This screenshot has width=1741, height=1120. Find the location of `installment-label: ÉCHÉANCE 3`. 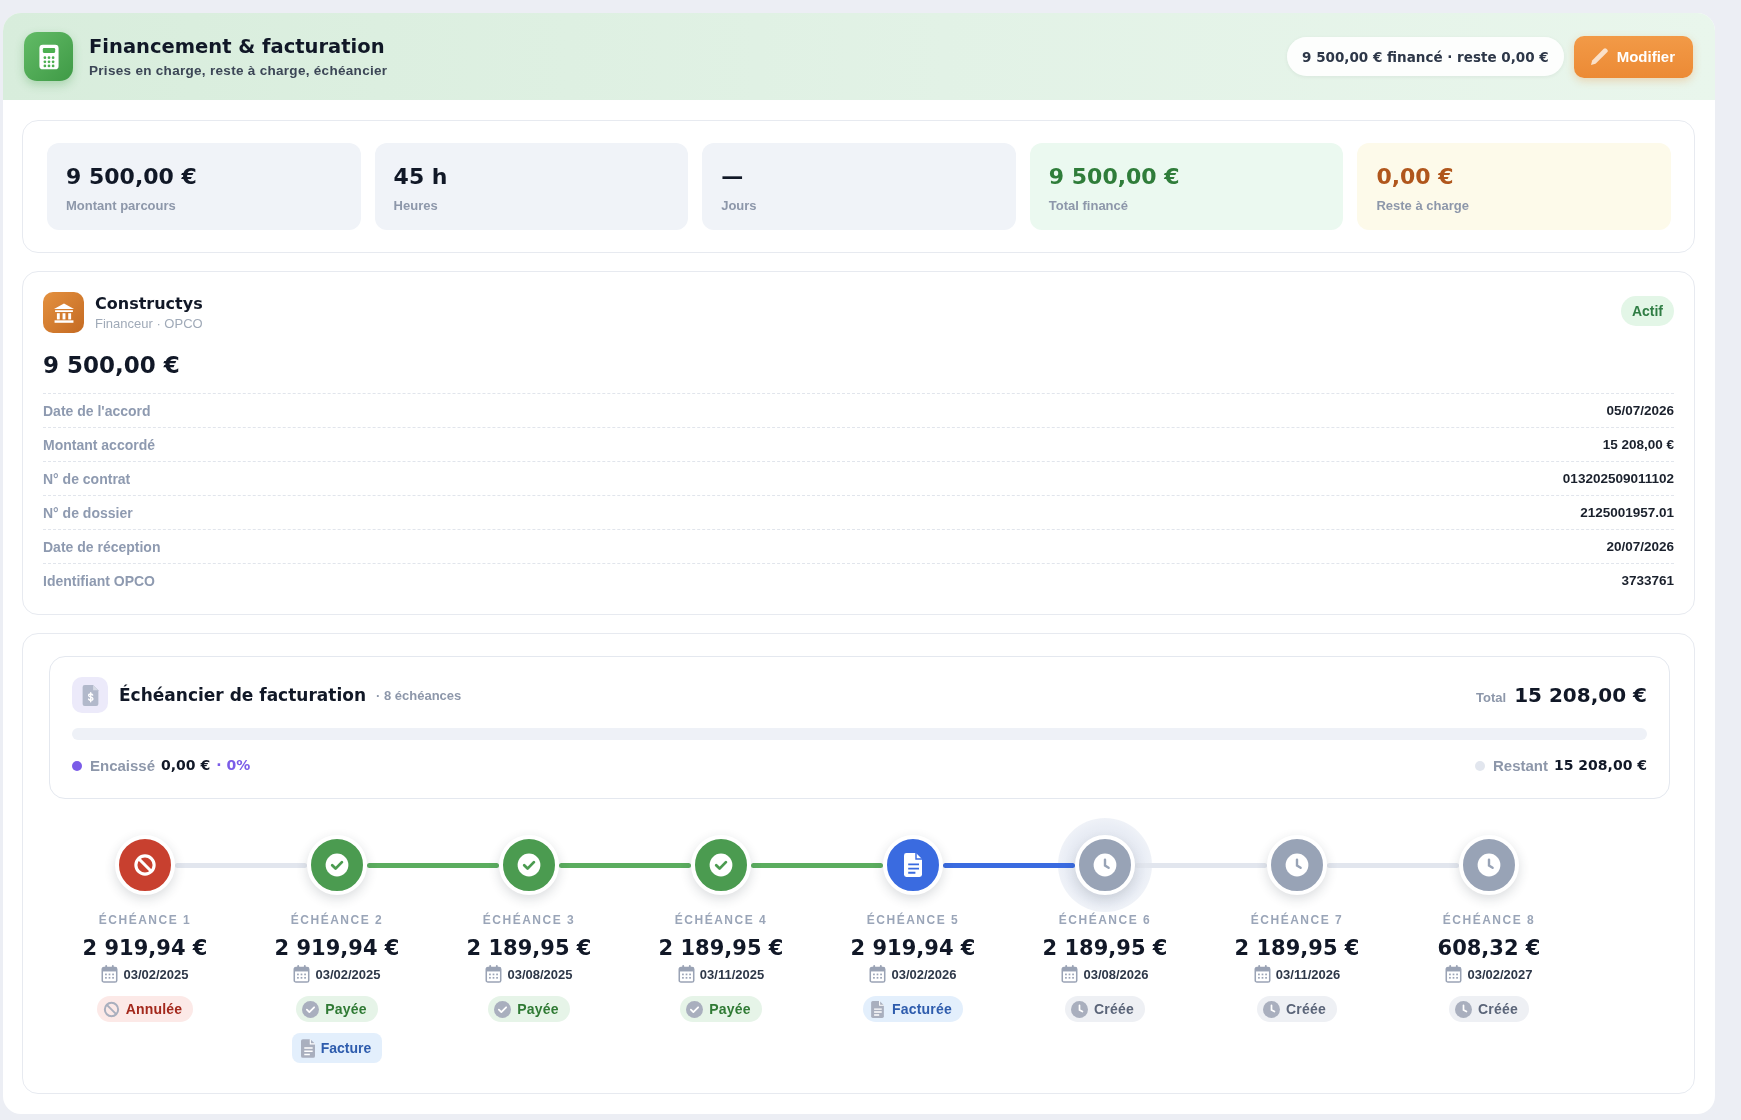

installment-label: ÉCHÉANCE 3 is located at coordinates (529, 920).